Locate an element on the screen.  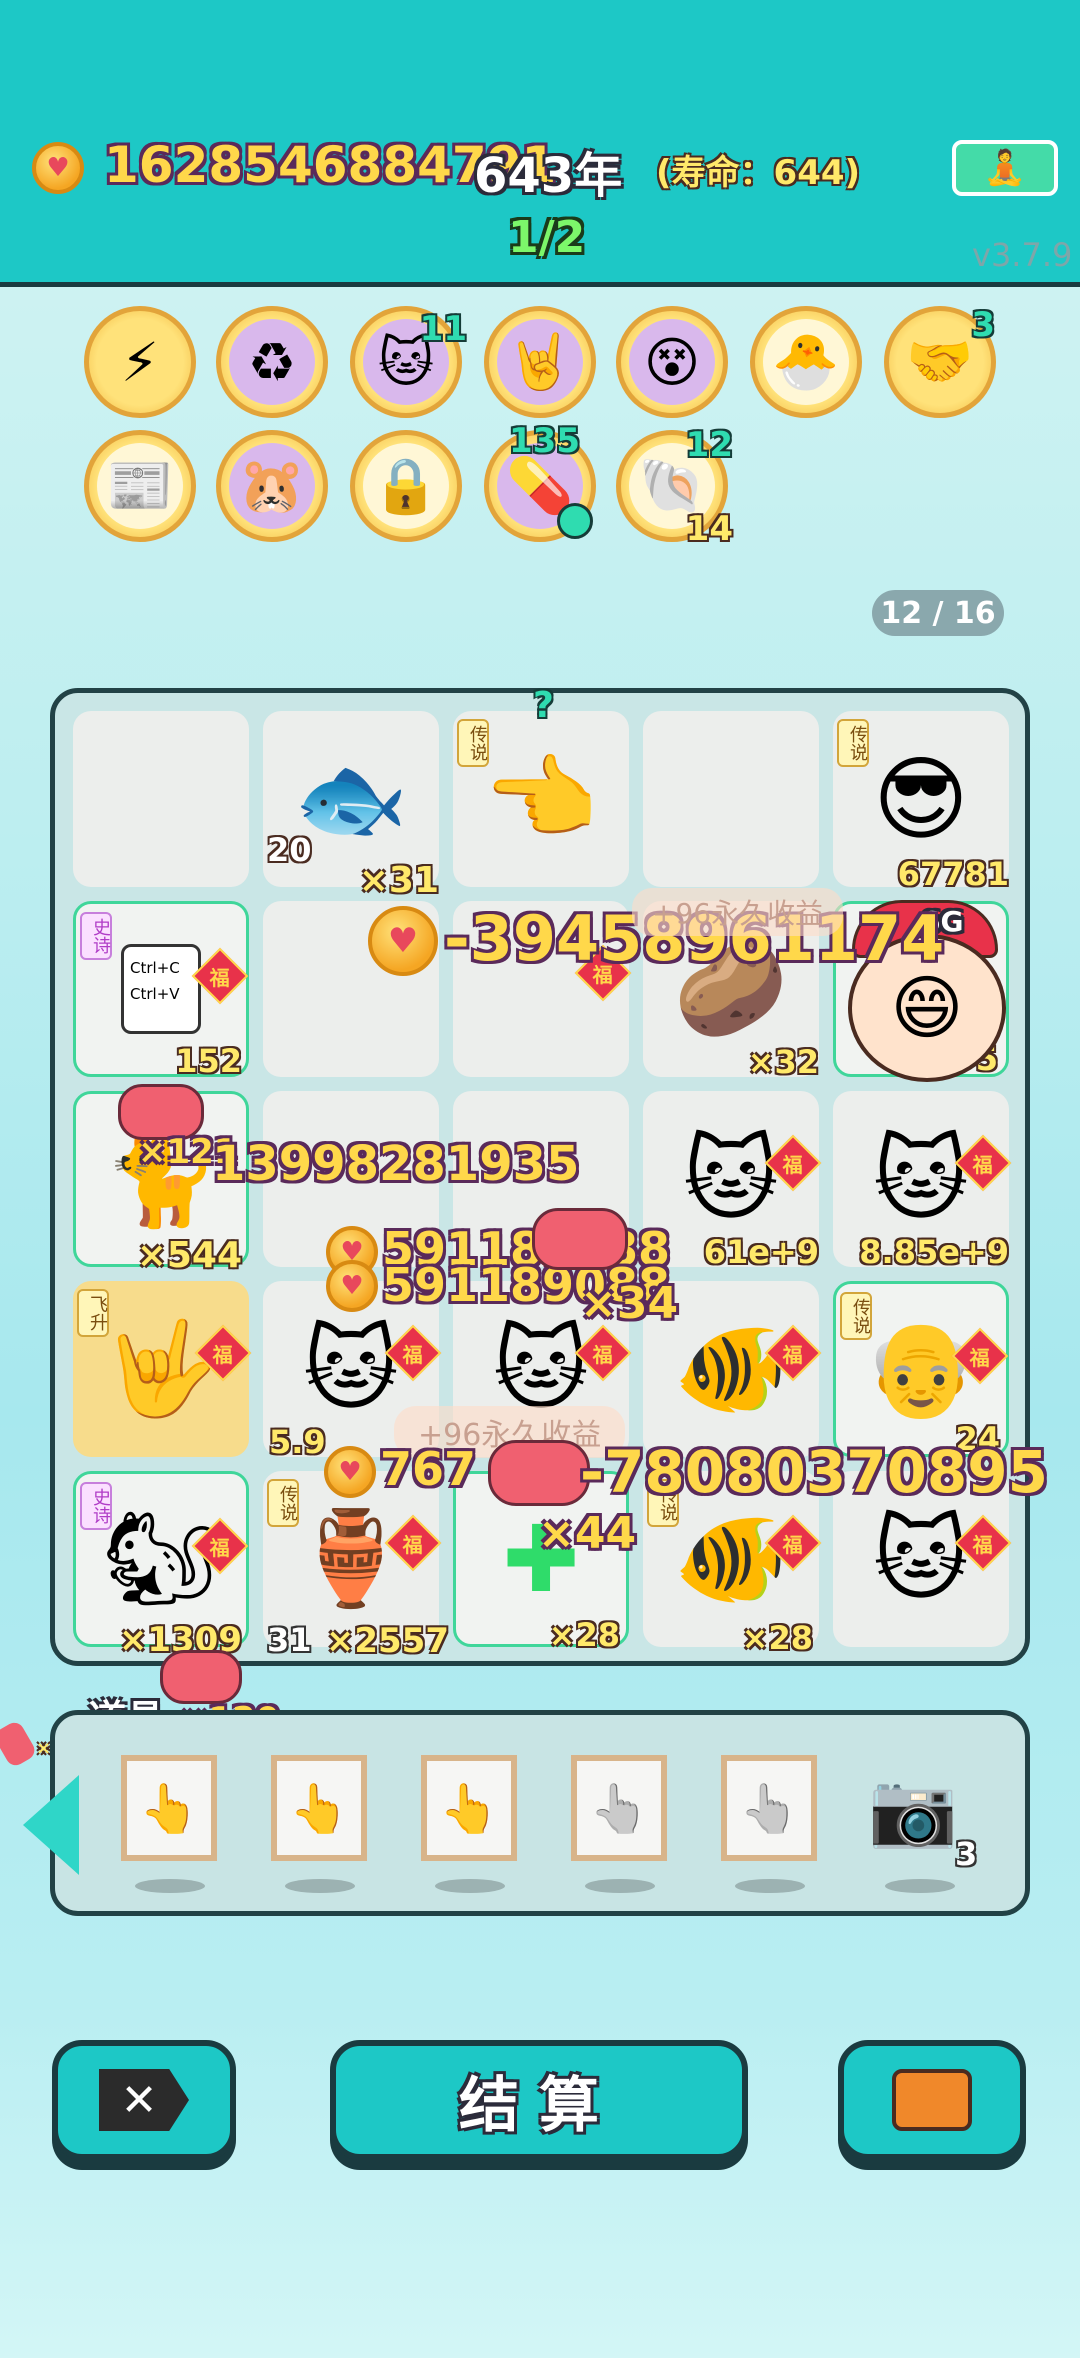
board-cell-hand: 传说 ? 👈 is located at coordinates (541, 786).